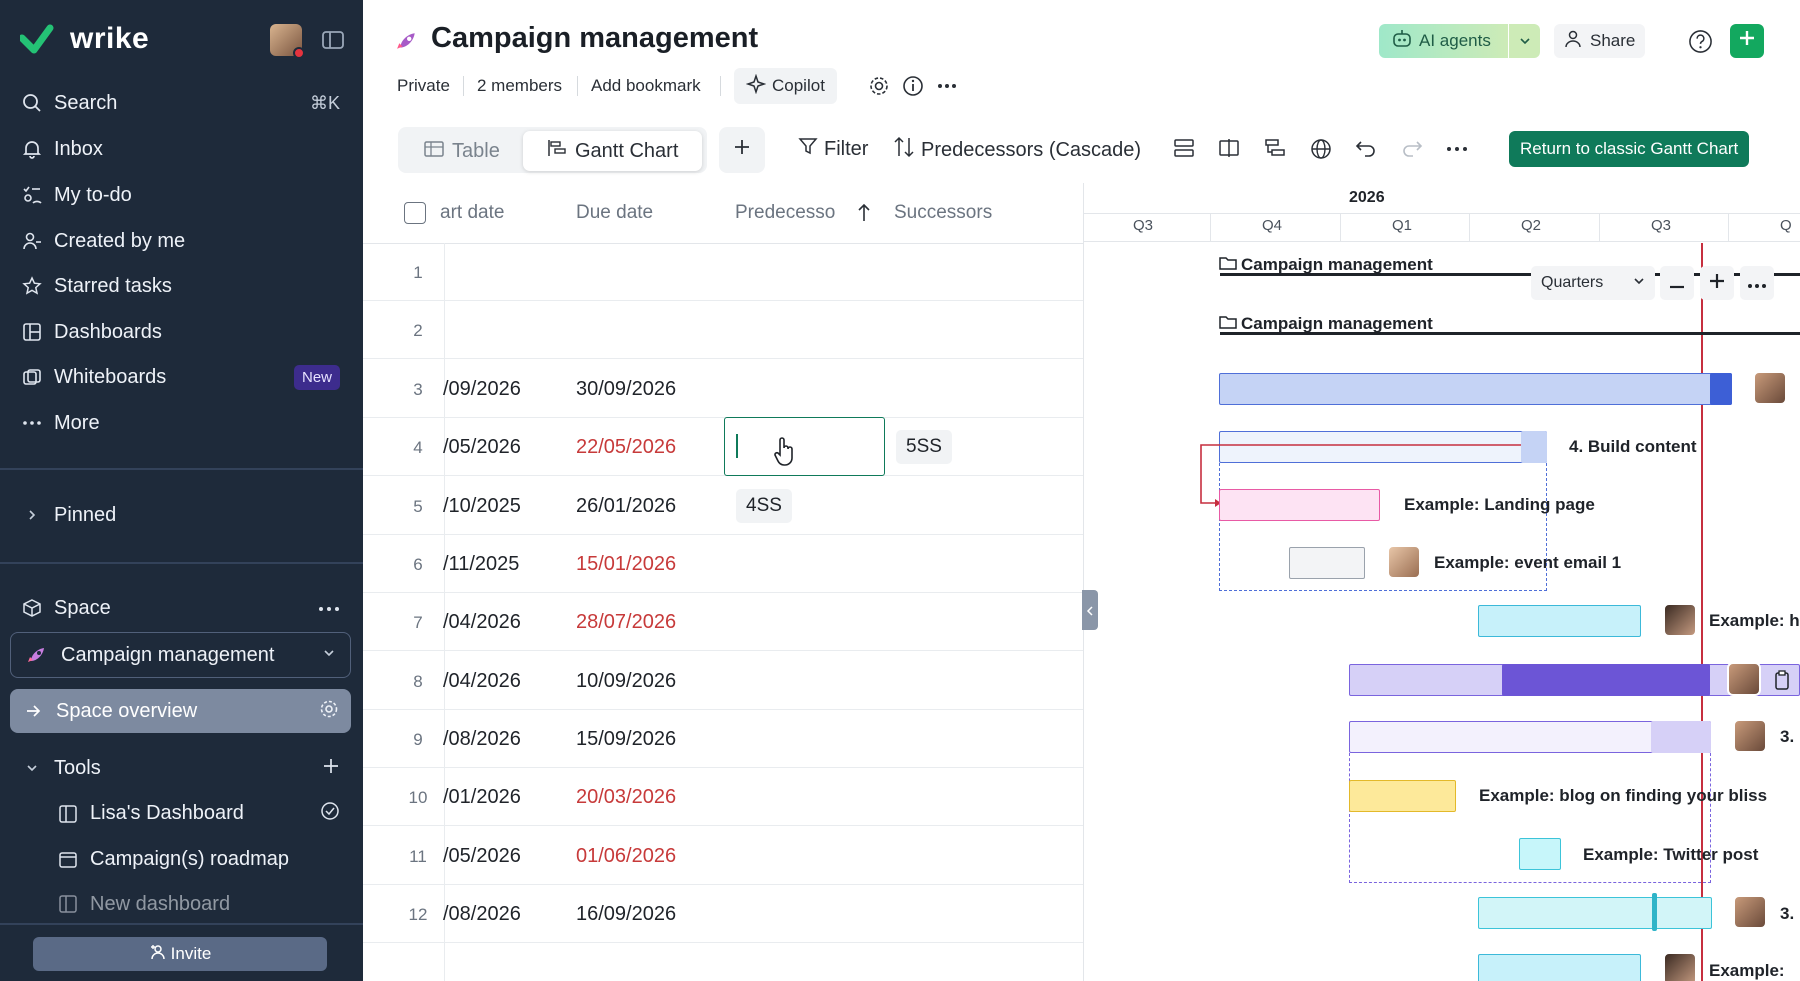 Image resolution: width=1800 pixels, height=981 pixels. I want to click on table-row: 12/08/2026 16/09/2026, so click(723, 914).